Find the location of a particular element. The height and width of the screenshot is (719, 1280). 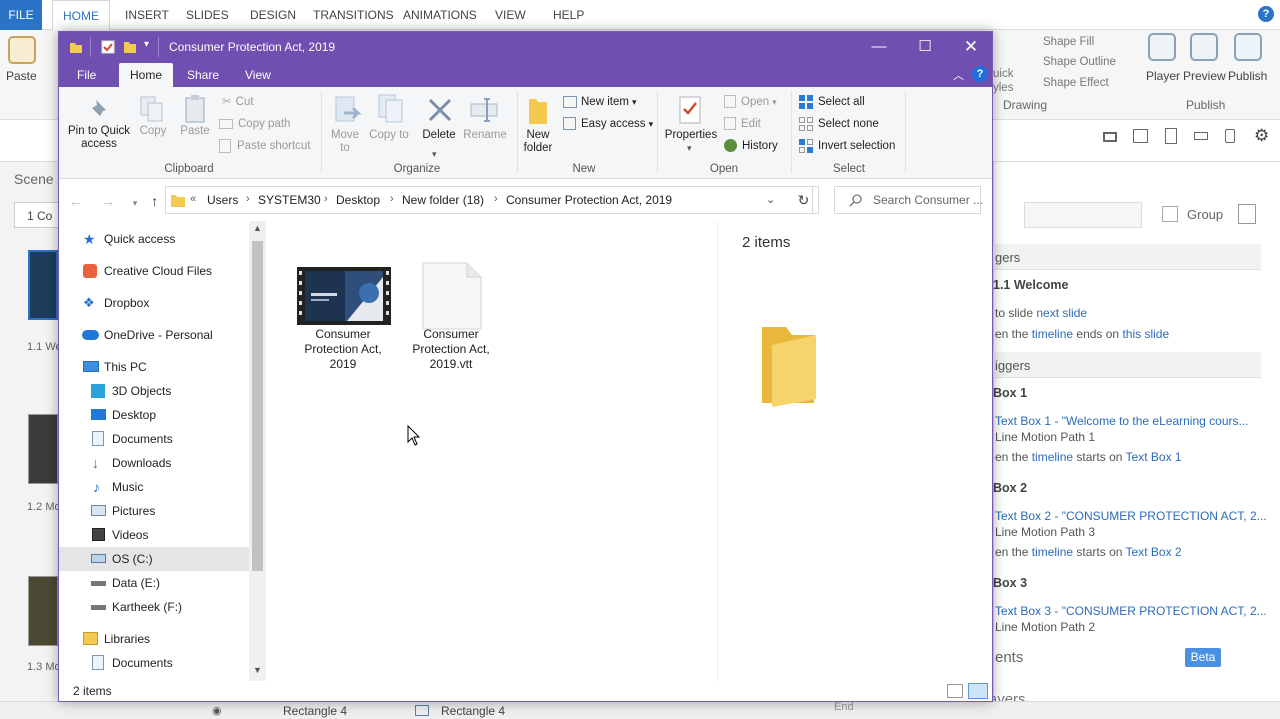

new-item-button: New item ▾ is located at coordinates (599, 102).